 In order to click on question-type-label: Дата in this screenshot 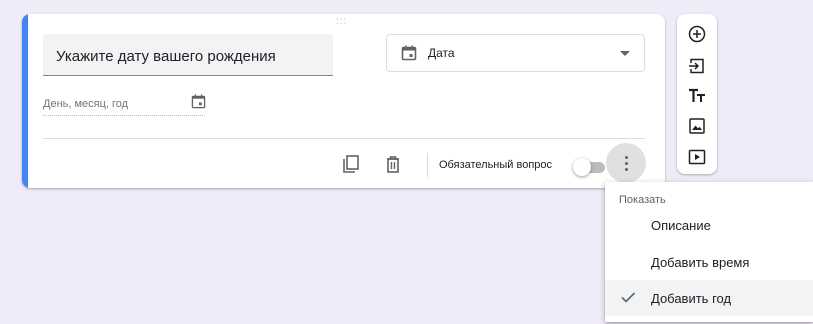, I will do `click(441, 53)`.